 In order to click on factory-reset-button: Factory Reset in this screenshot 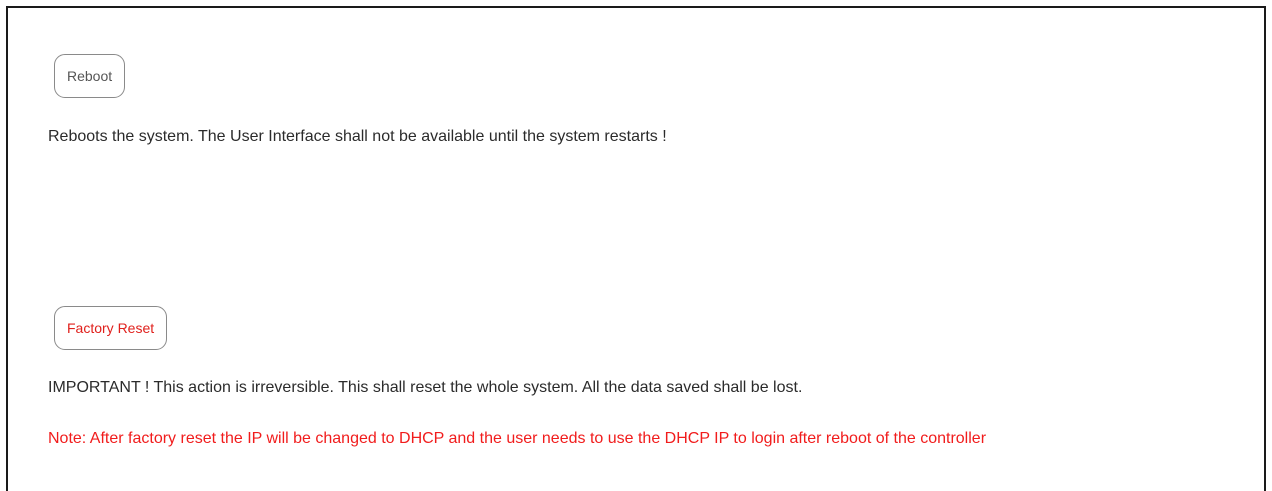, I will do `click(111, 328)`.